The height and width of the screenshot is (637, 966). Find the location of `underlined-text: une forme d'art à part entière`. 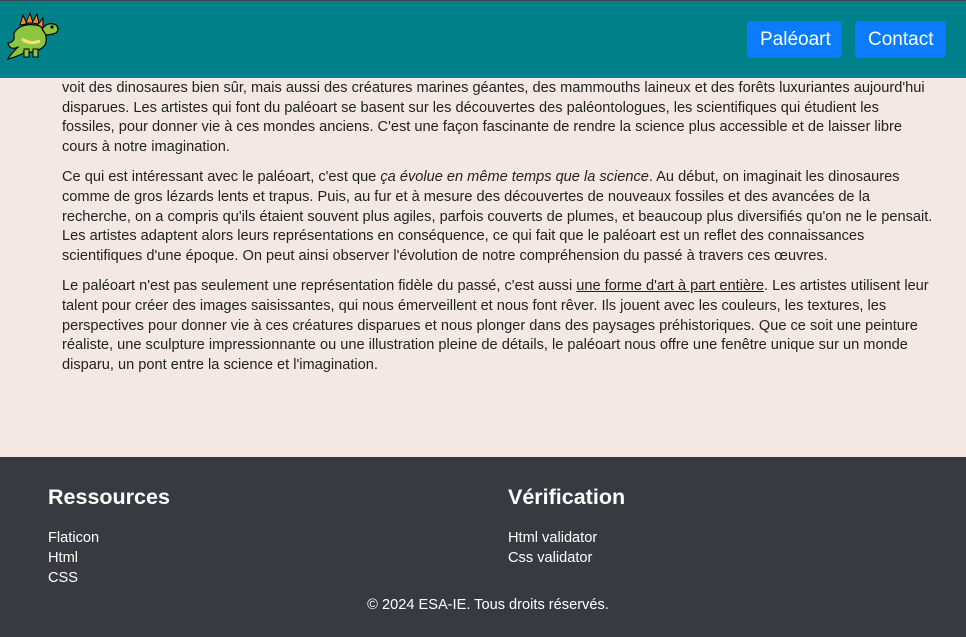

underlined-text: une forme d'art à part entière is located at coordinates (670, 285).